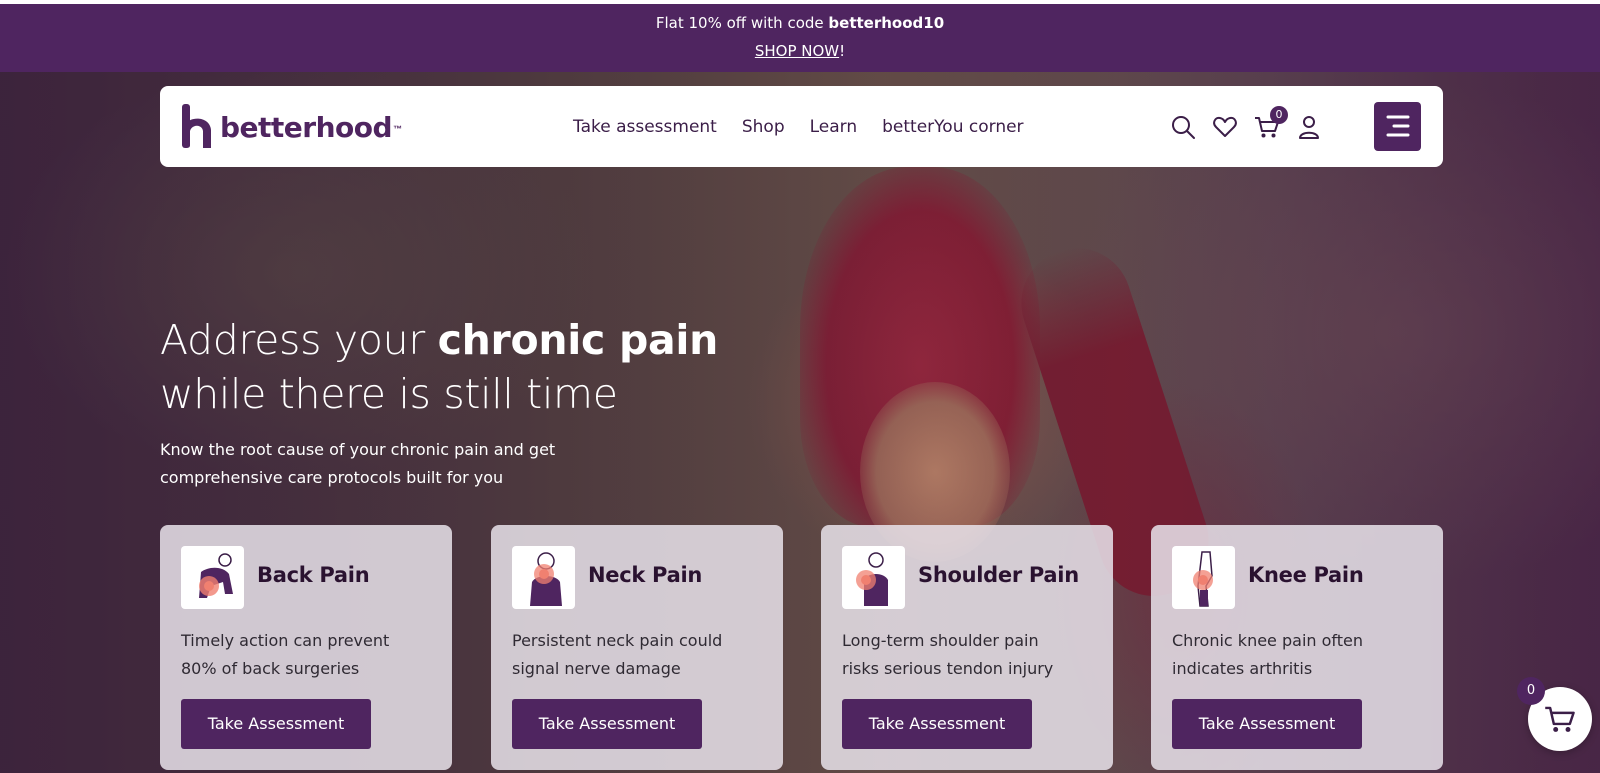 The width and height of the screenshot is (1600, 773). I want to click on headline-bold: chronic pain, so click(578, 340).